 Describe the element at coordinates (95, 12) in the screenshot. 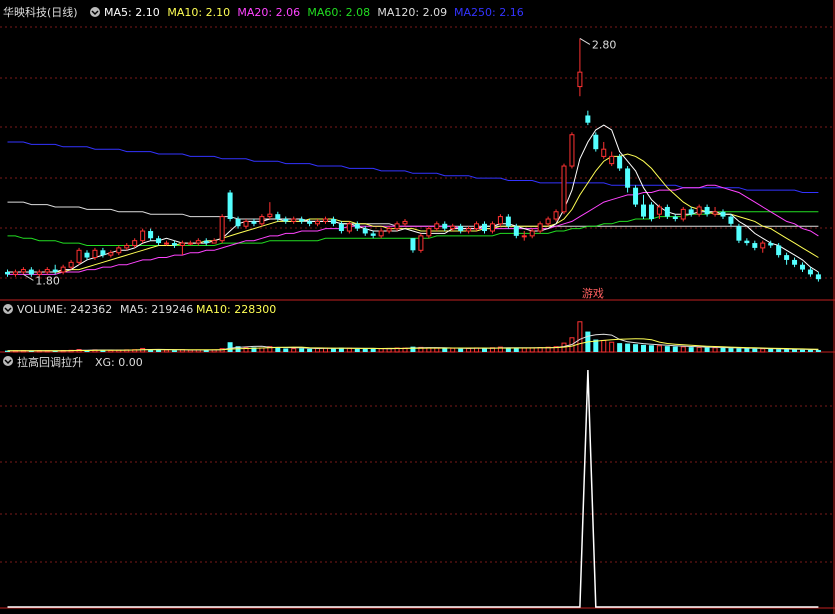

I see `collapse-icon` at that location.